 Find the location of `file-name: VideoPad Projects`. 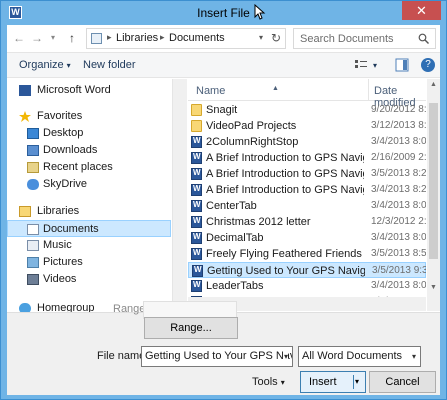

file-name: VideoPad Projects is located at coordinates (251, 126).